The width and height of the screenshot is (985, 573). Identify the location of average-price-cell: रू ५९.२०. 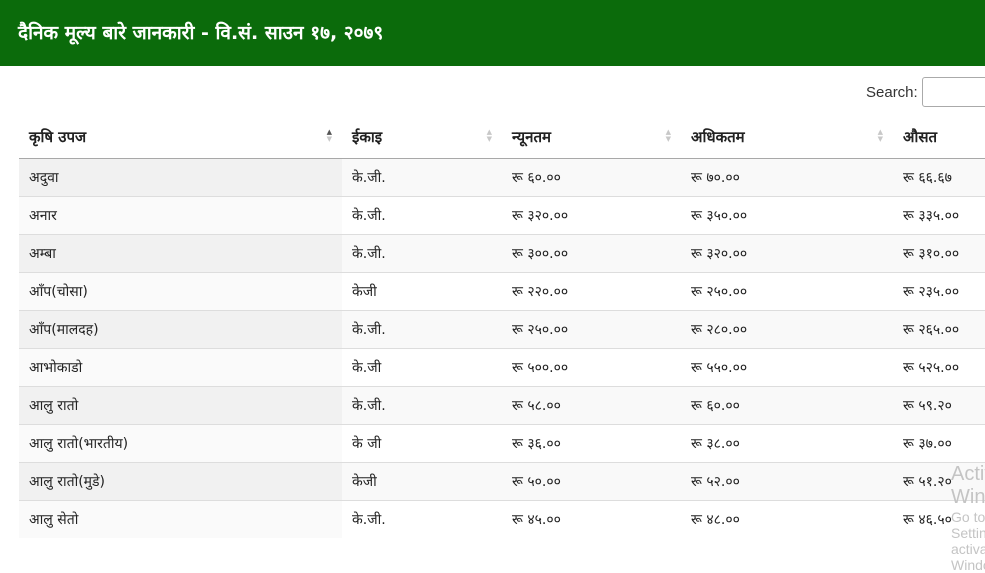
(939, 404).